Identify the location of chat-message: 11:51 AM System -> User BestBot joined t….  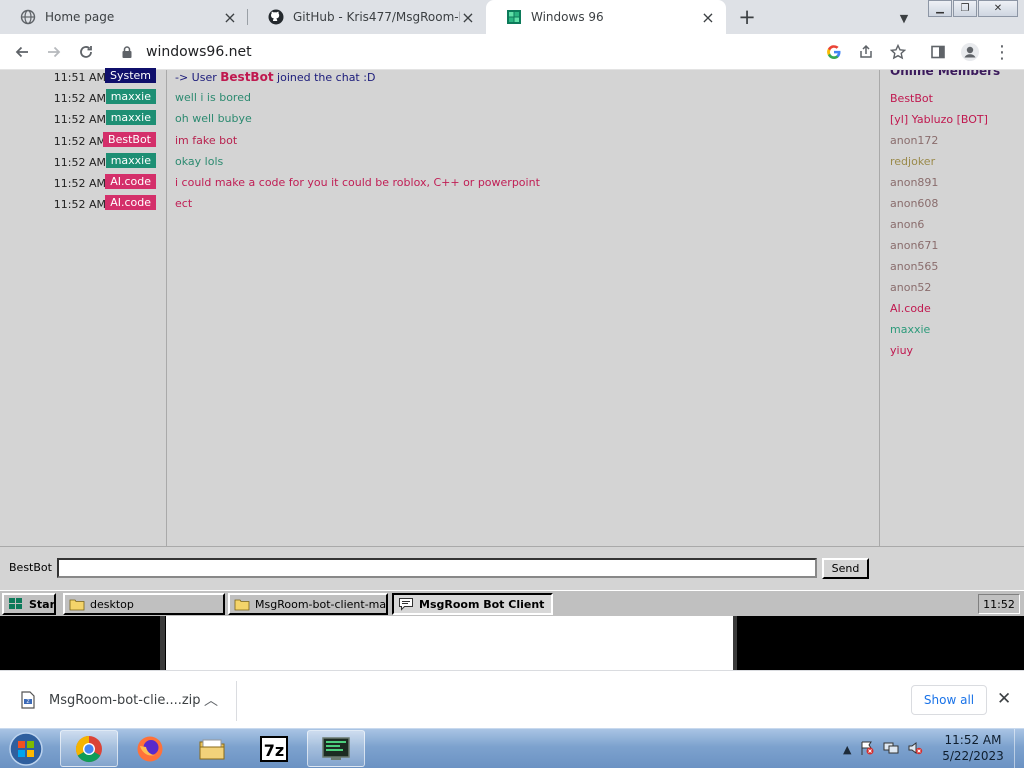
(439, 77).